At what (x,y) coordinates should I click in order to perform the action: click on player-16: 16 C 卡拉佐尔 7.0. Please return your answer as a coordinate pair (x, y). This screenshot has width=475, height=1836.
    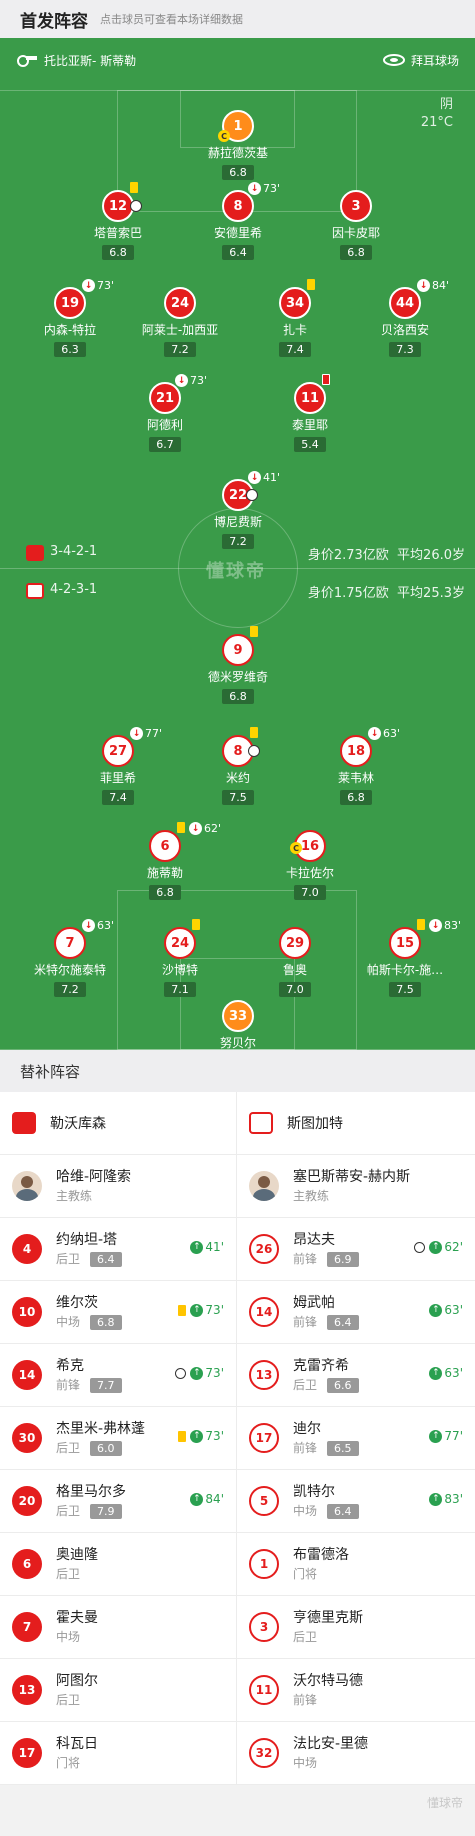
    Looking at the image, I should click on (310, 865).